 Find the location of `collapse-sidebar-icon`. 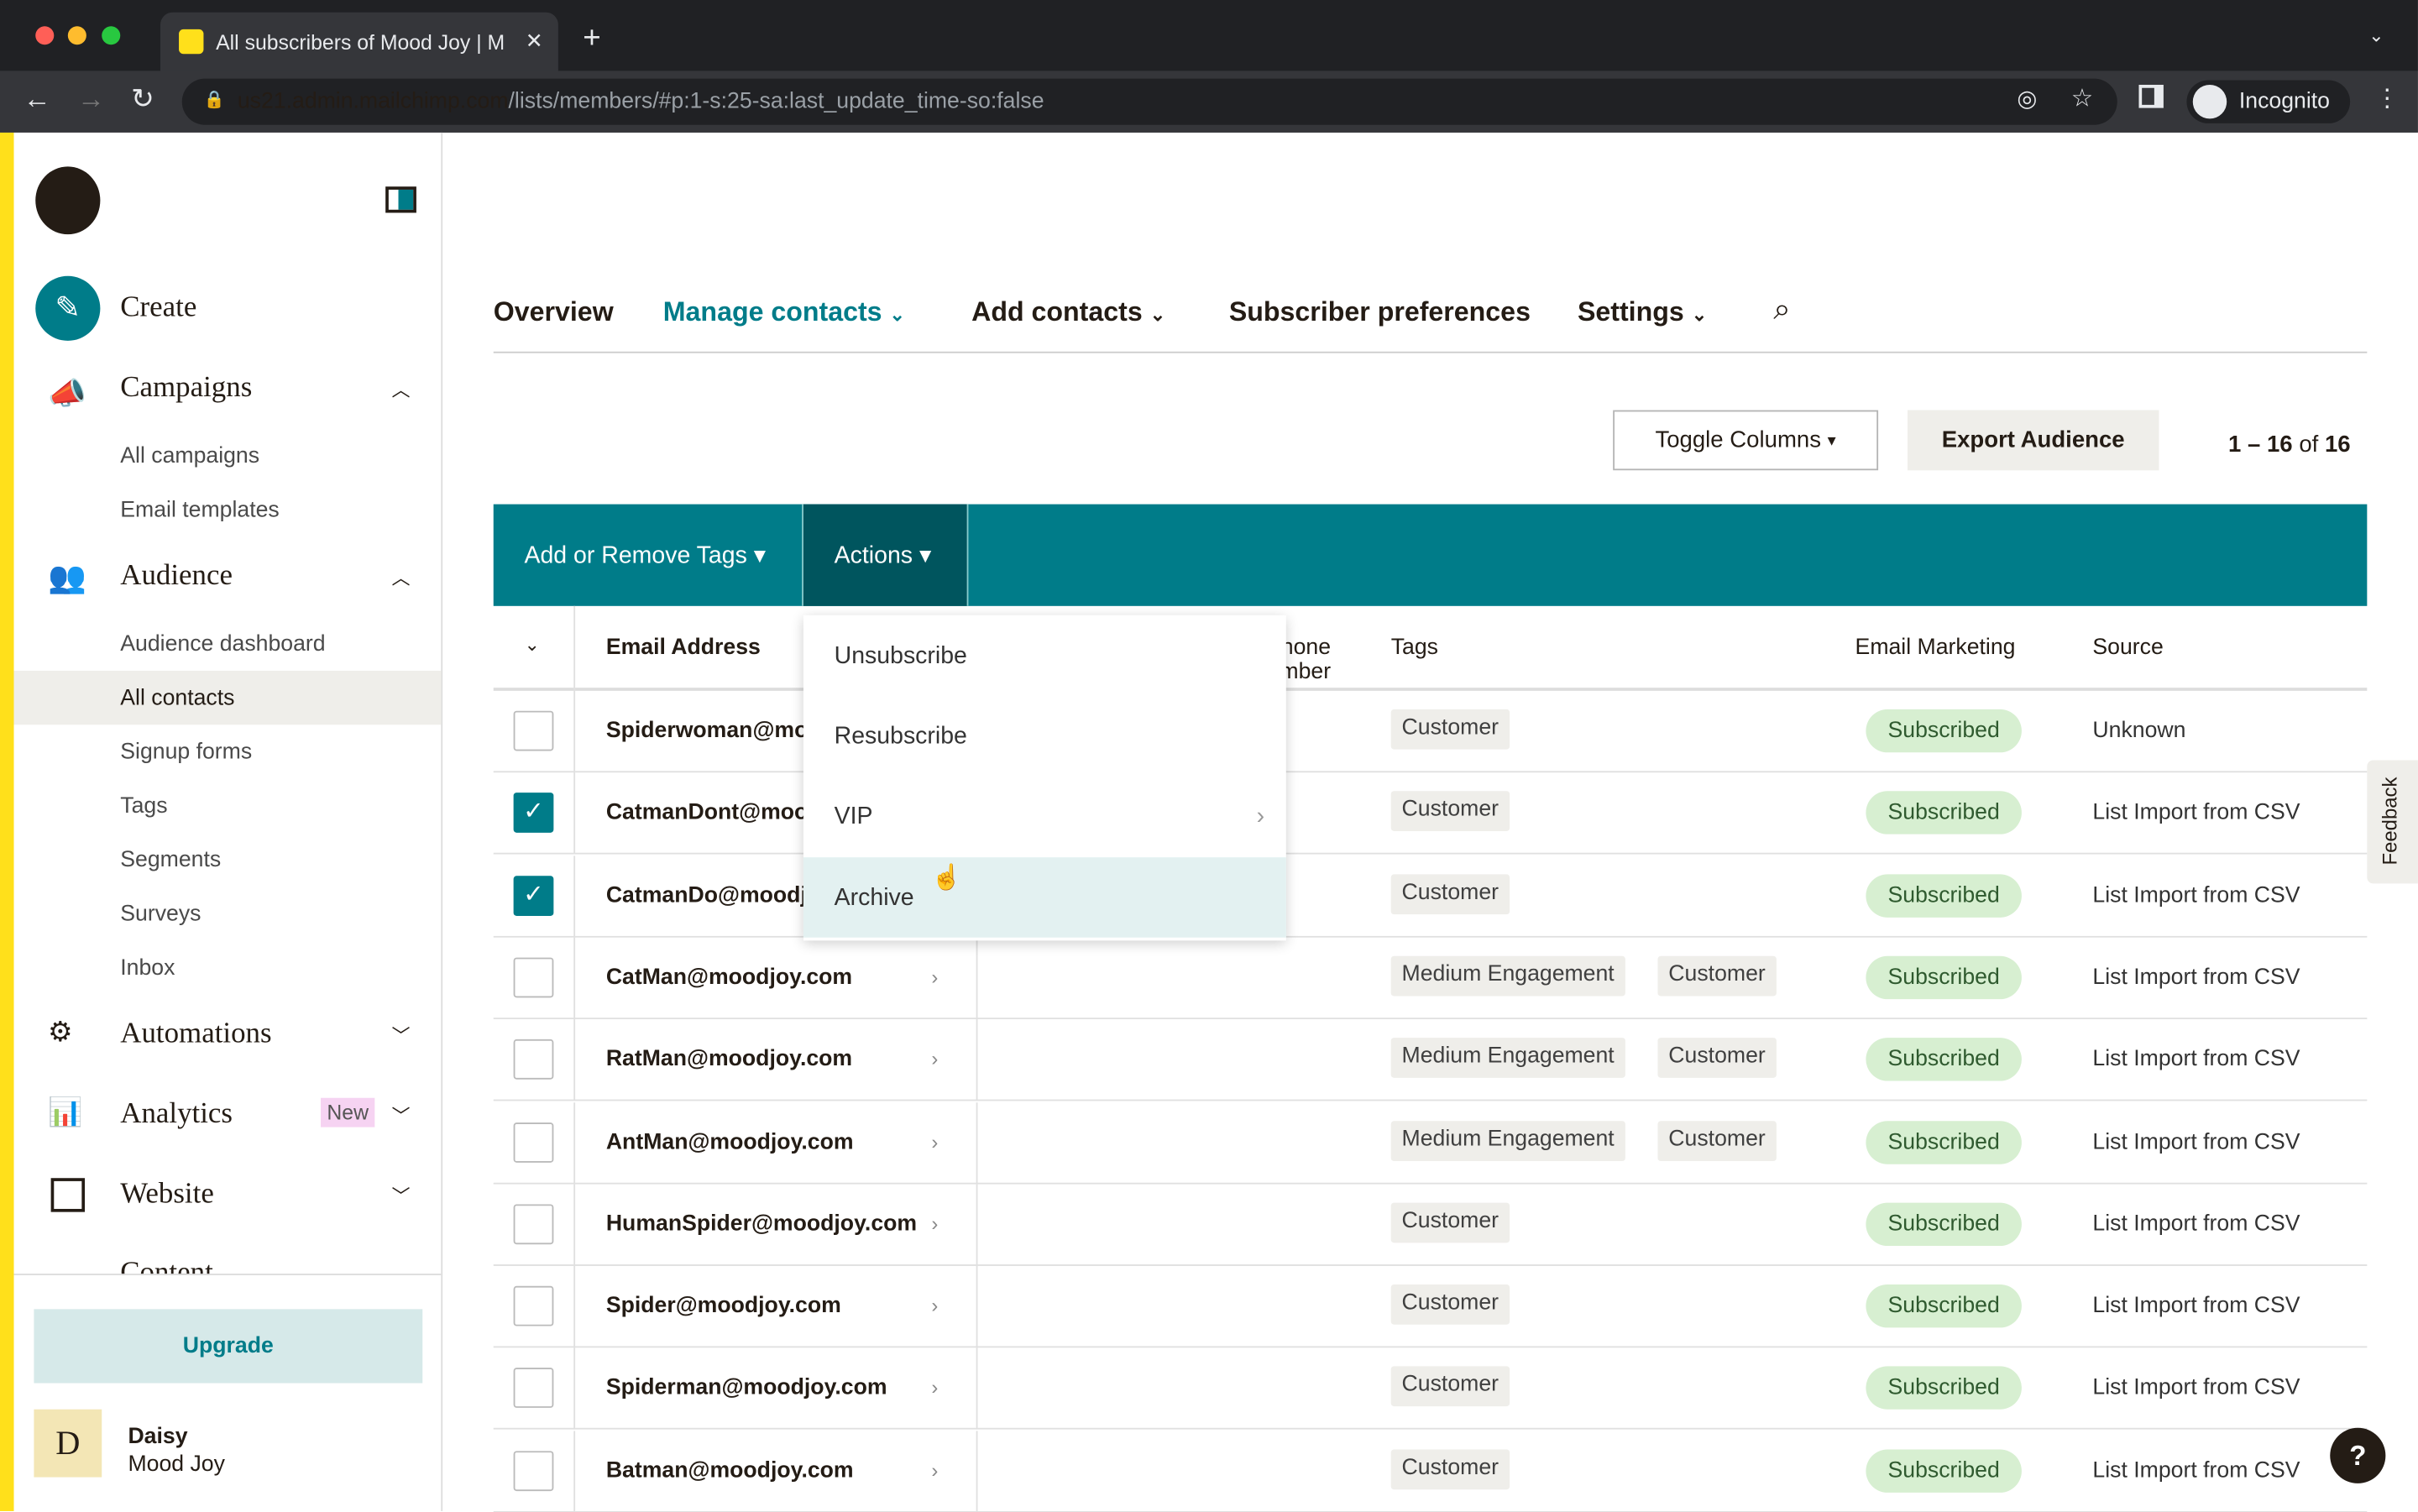

collapse-sidebar-icon is located at coordinates (400, 199).